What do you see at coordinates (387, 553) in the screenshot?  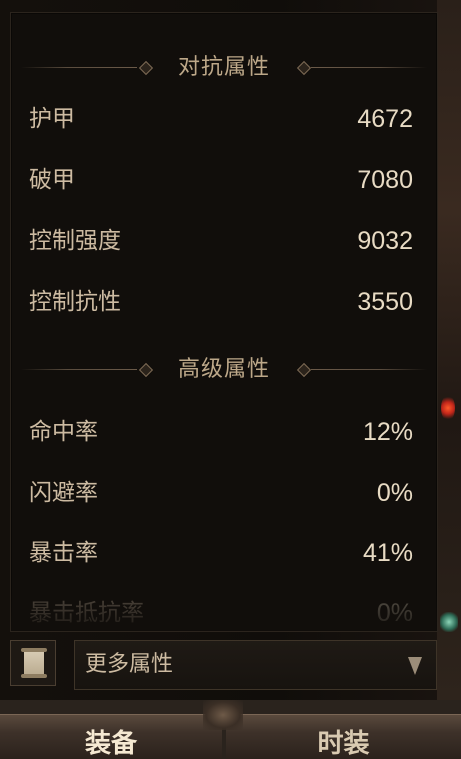 I see `stat-value: 41%` at bounding box center [387, 553].